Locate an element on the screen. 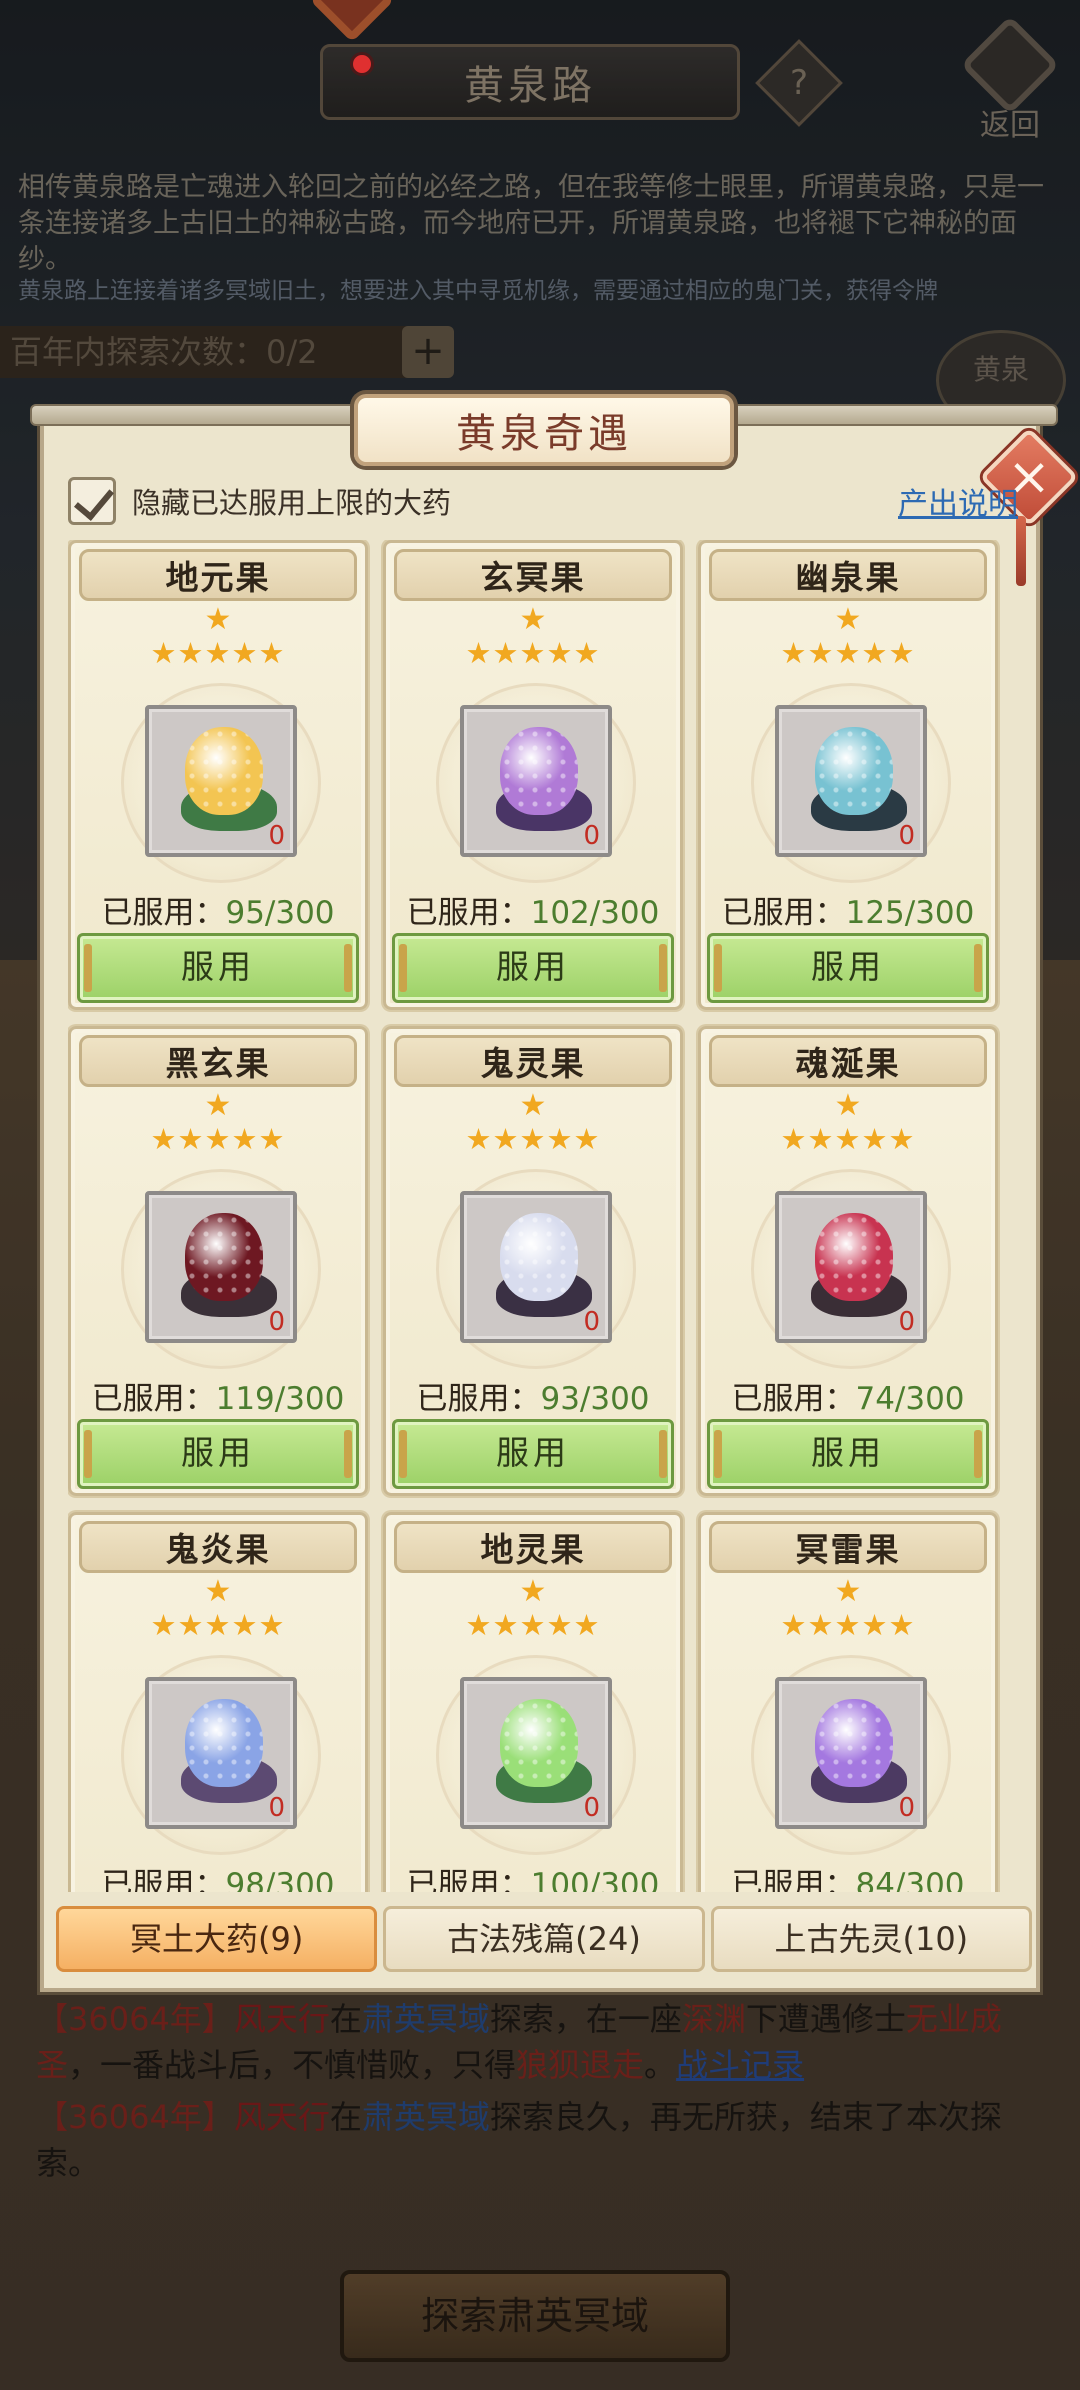 This screenshot has width=1080, height=2390. item-card: 幽泉果 ★ ★★★★★ 0 已服用：125/300 服用 is located at coordinates (848, 775).